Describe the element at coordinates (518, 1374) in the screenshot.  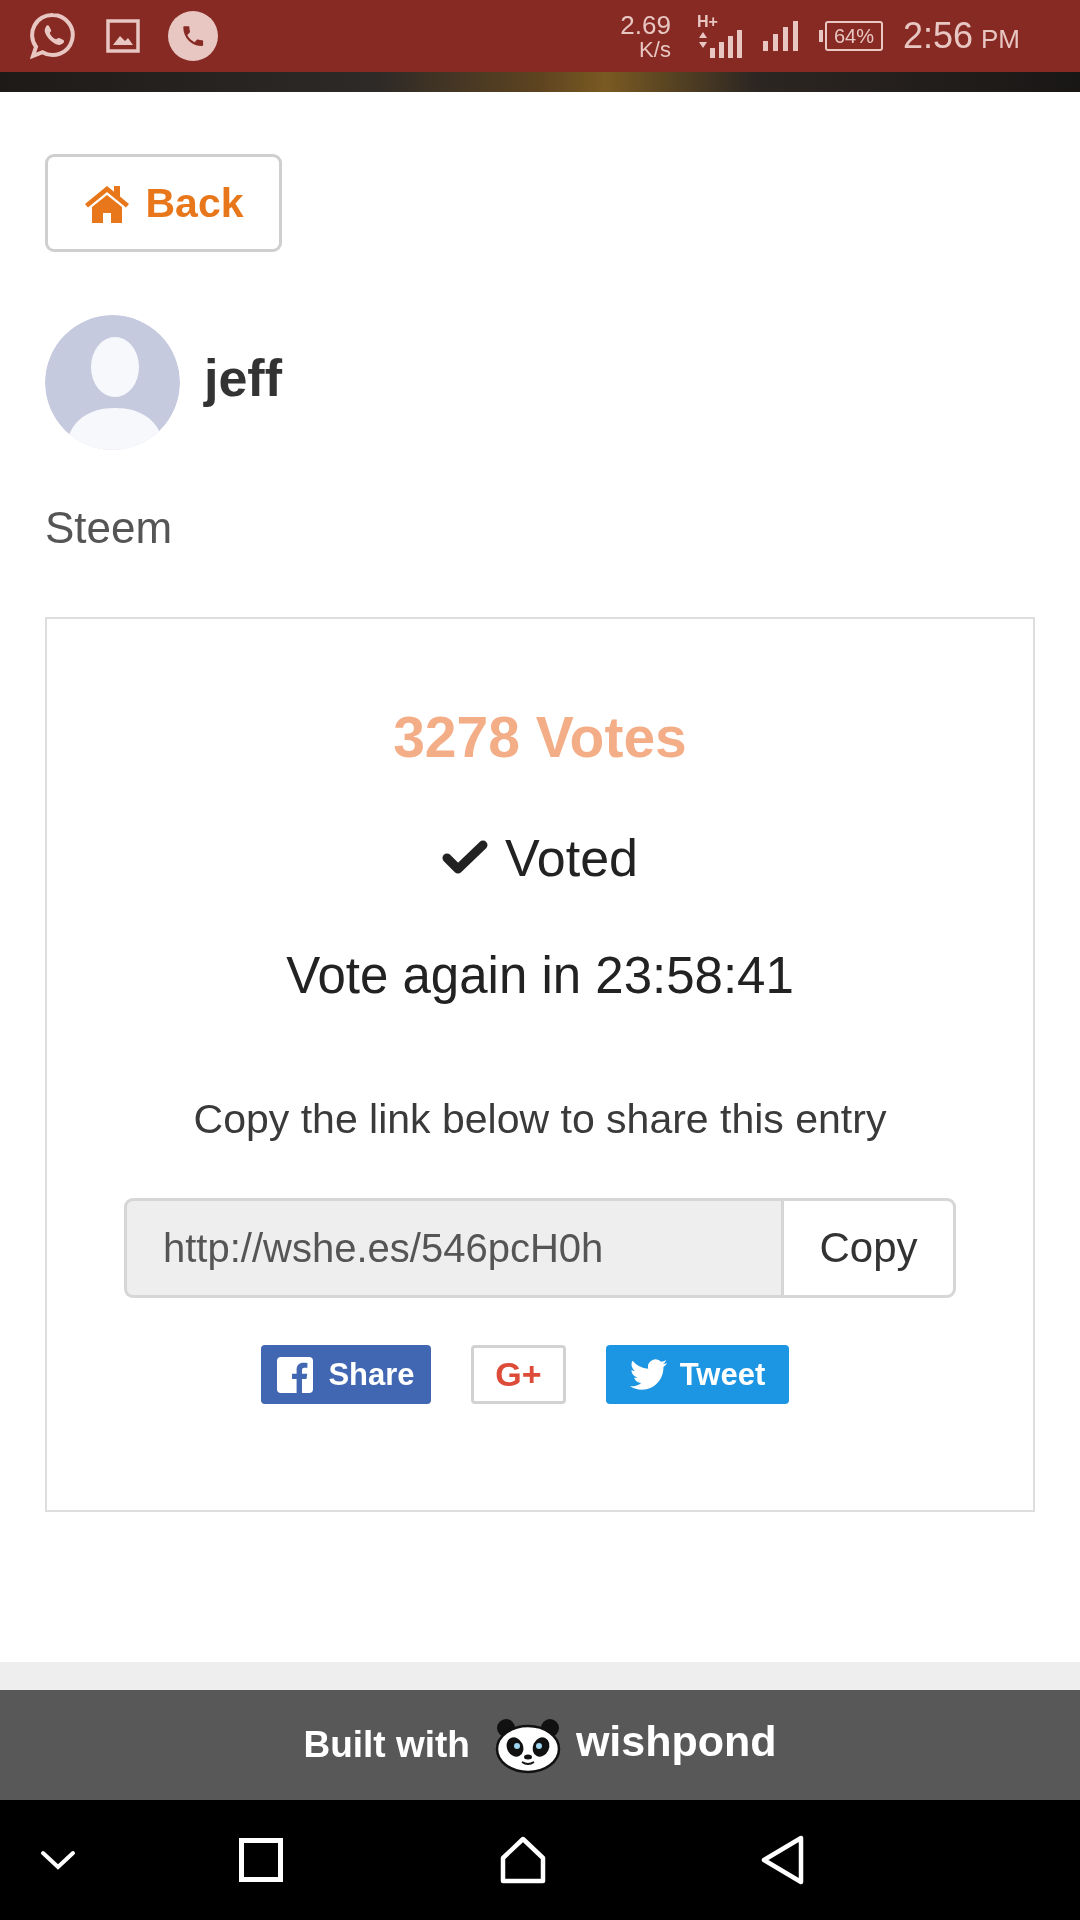
I see `google-plus-button: G+` at that location.